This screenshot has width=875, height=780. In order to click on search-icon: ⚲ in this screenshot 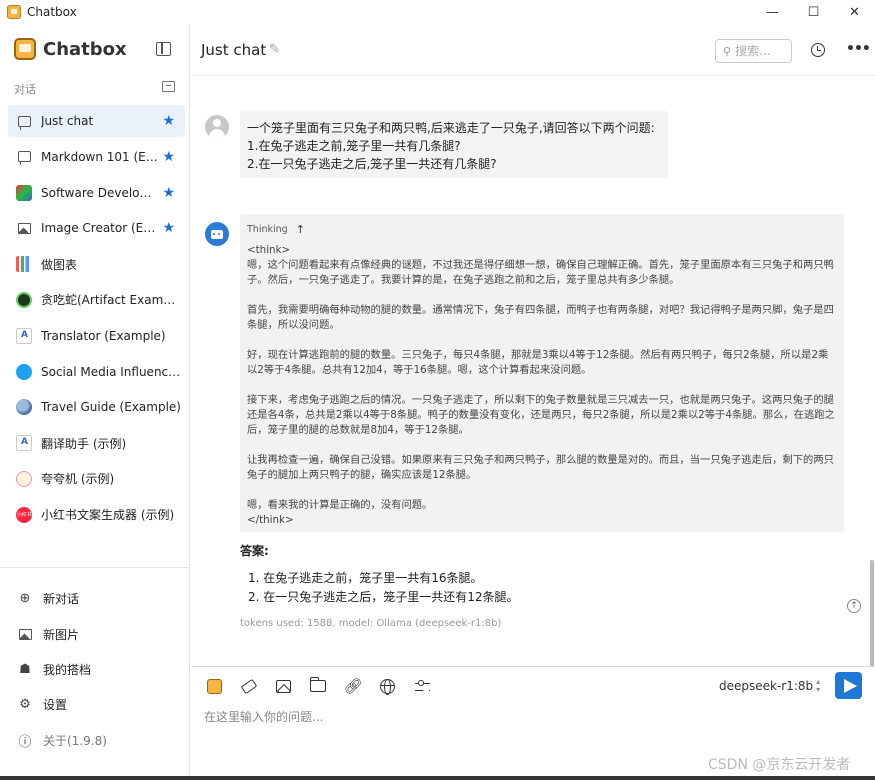, I will do `click(727, 51)`.